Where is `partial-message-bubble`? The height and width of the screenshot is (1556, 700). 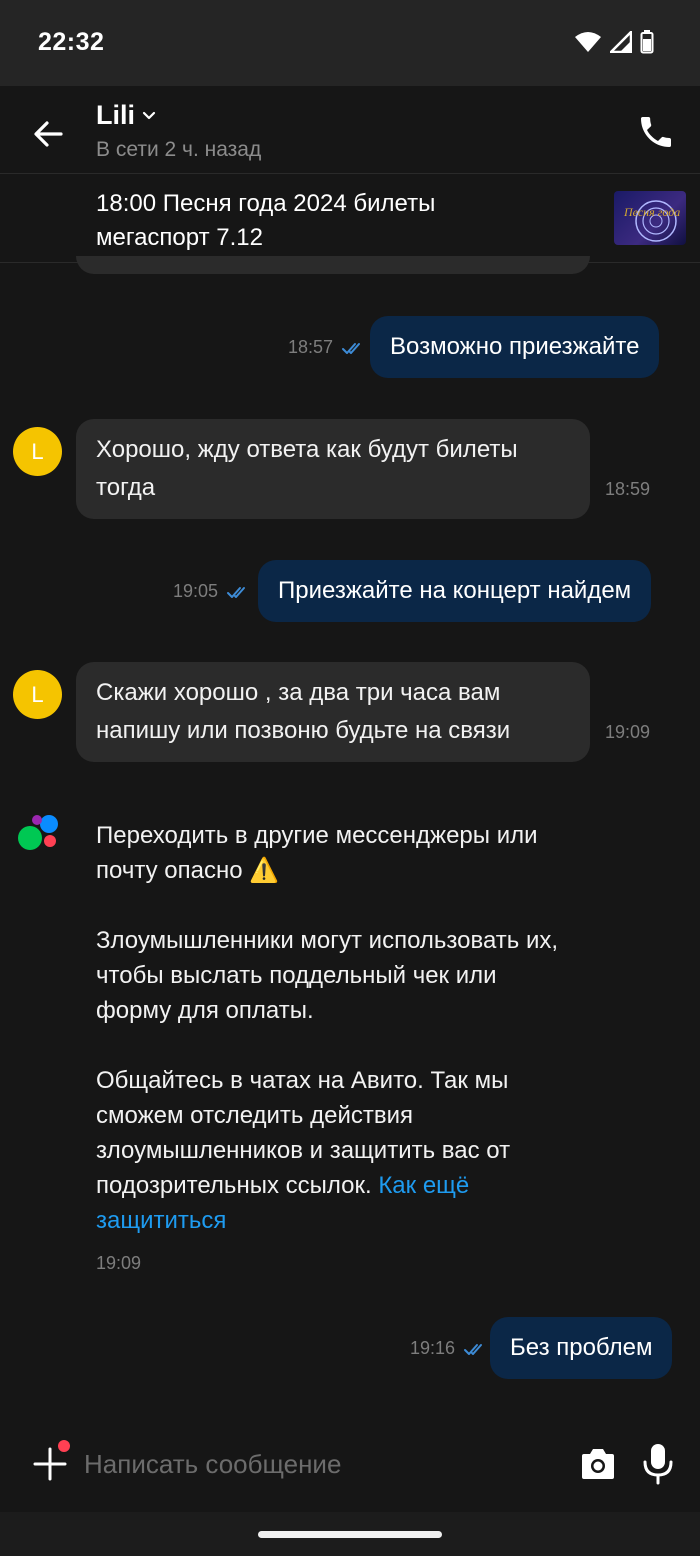
partial-message-bubble is located at coordinates (333, 265).